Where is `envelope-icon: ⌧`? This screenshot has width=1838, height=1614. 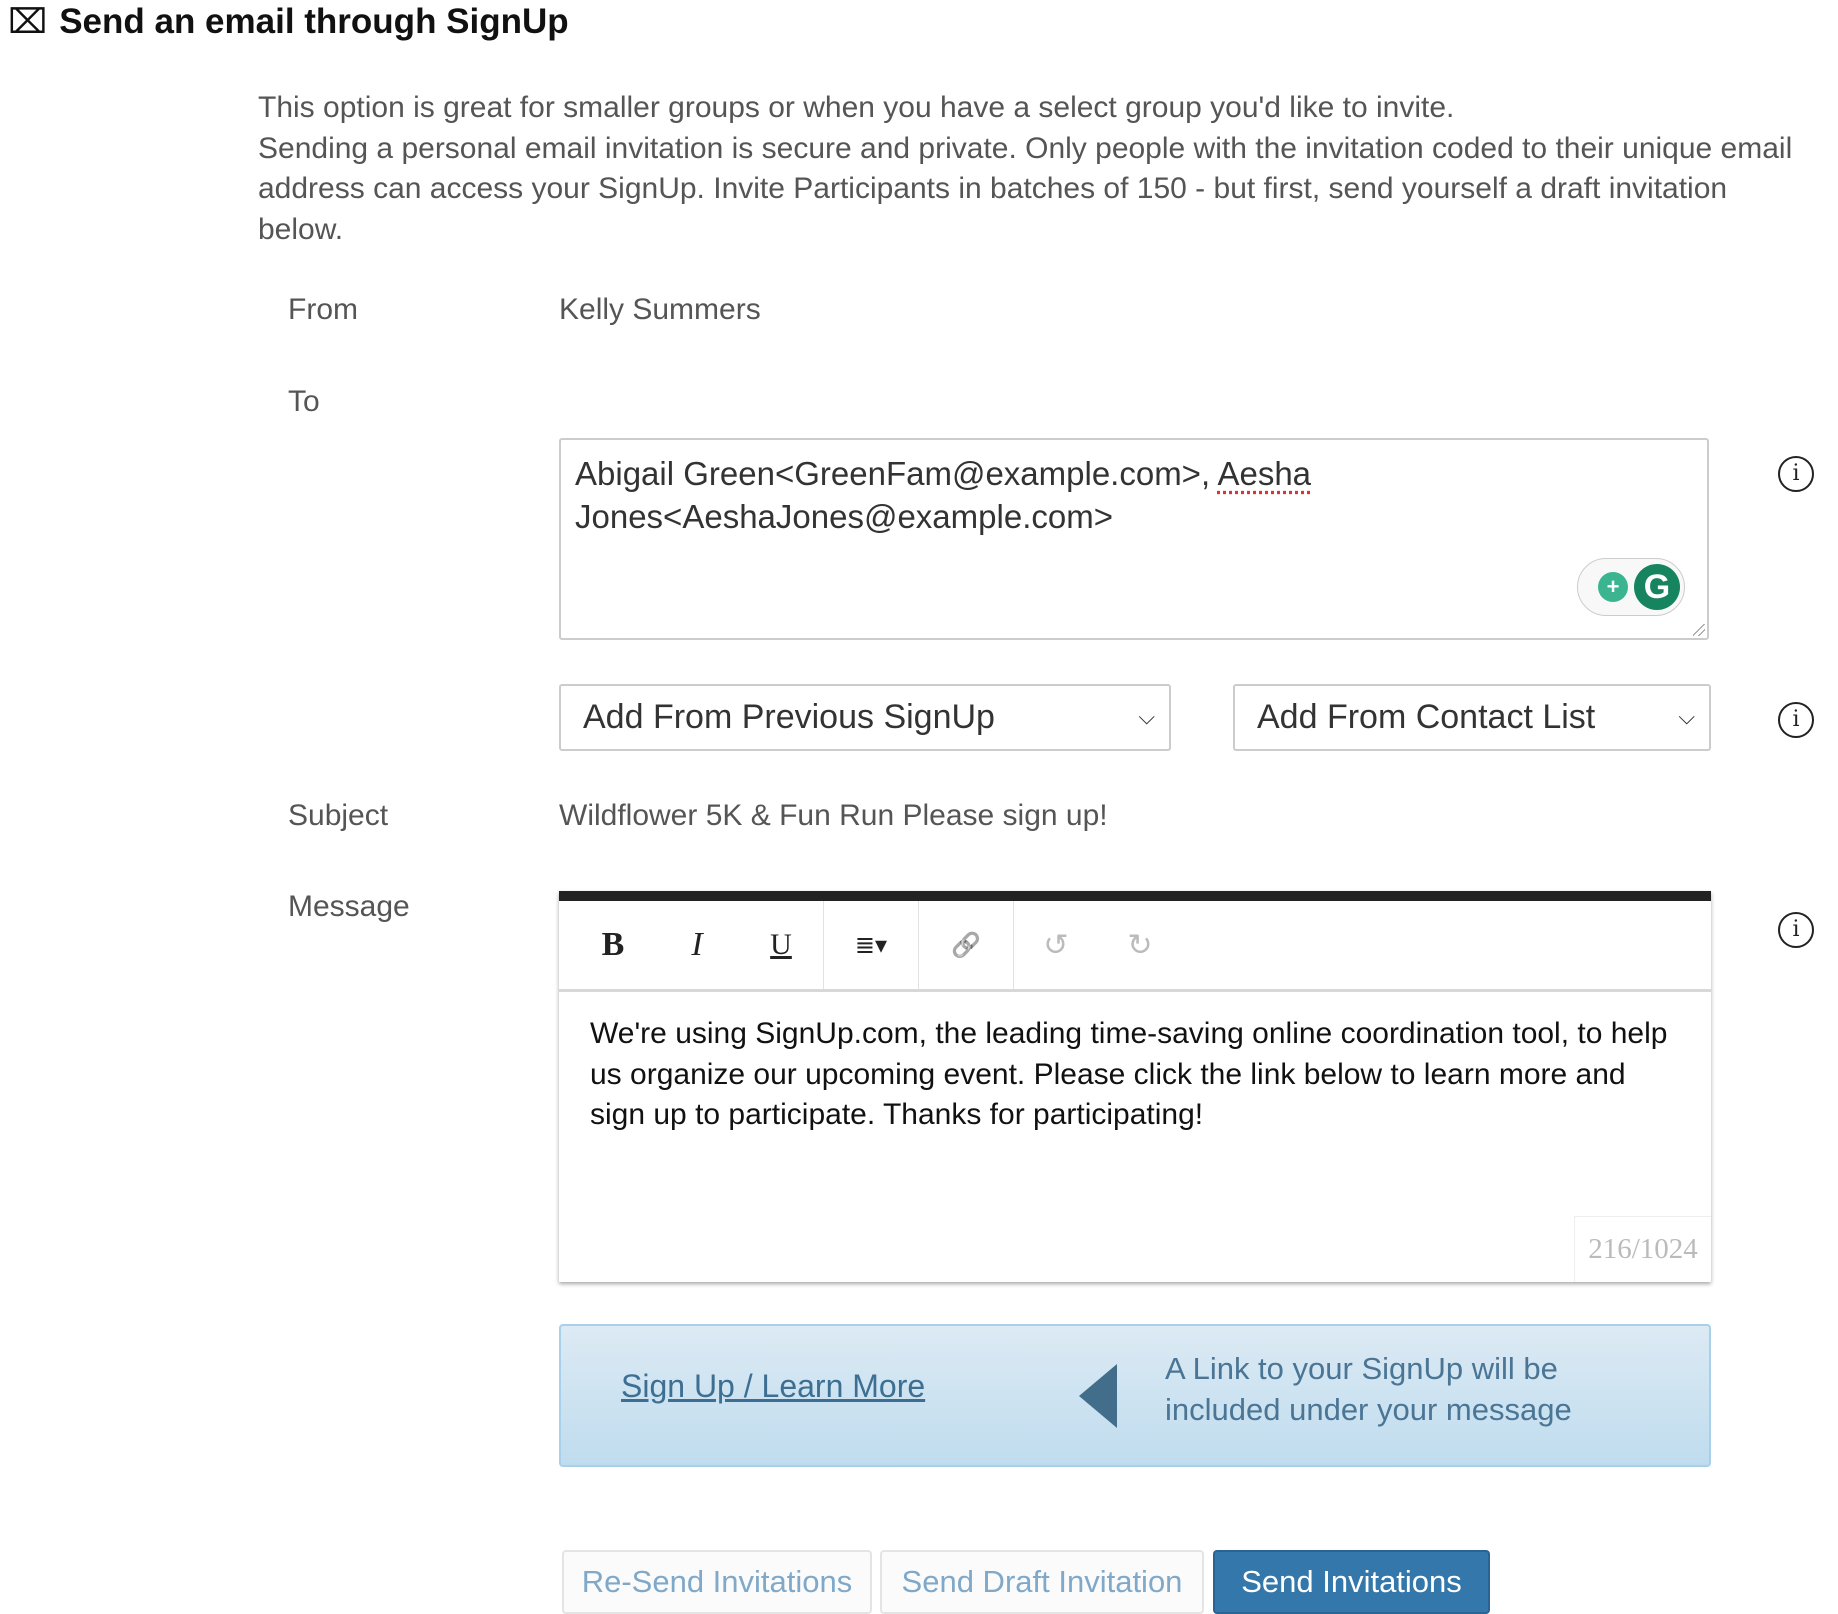 envelope-icon: ⌧ is located at coordinates (28, 22).